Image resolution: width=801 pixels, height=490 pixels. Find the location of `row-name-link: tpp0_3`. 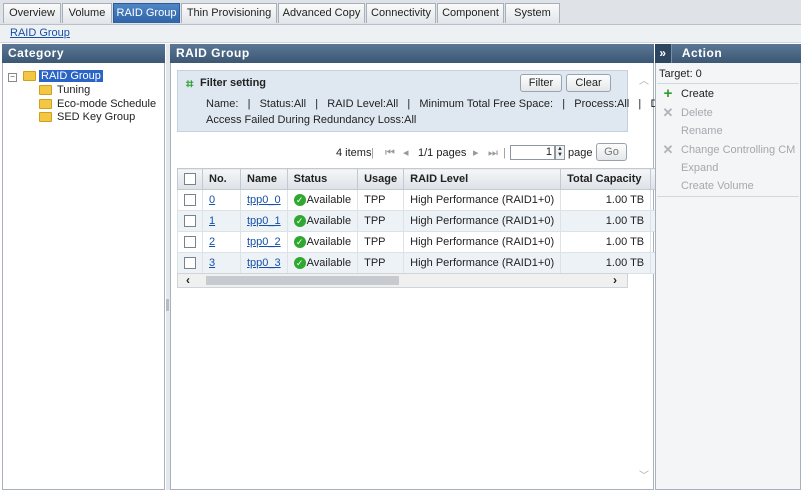

row-name-link: tpp0_3 is located at coordinates (264, 263).